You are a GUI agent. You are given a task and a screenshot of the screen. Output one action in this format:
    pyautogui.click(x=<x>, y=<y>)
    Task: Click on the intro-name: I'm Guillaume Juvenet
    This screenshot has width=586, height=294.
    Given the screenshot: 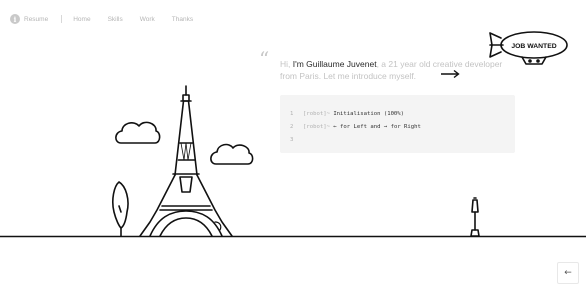 What is the action you would take?
    pyautogui.click(x=334, y=64)
    